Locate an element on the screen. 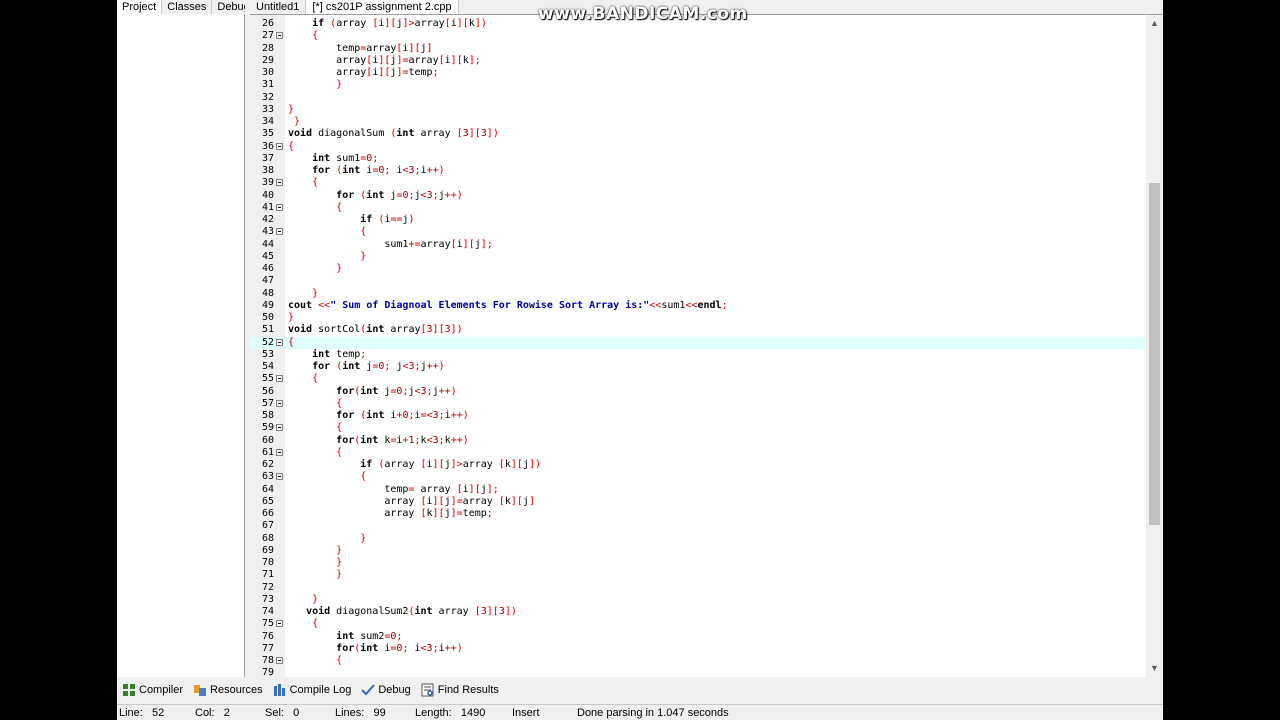 This screenshot has height=720, width=1280. code-line: 32 is located at coordinates (697, 98).